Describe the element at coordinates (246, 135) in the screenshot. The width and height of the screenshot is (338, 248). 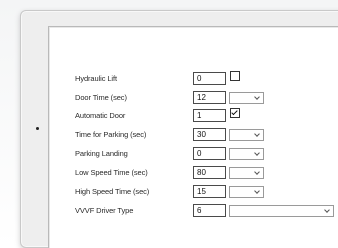
I see `time-for-parking-dropdown` at that location.